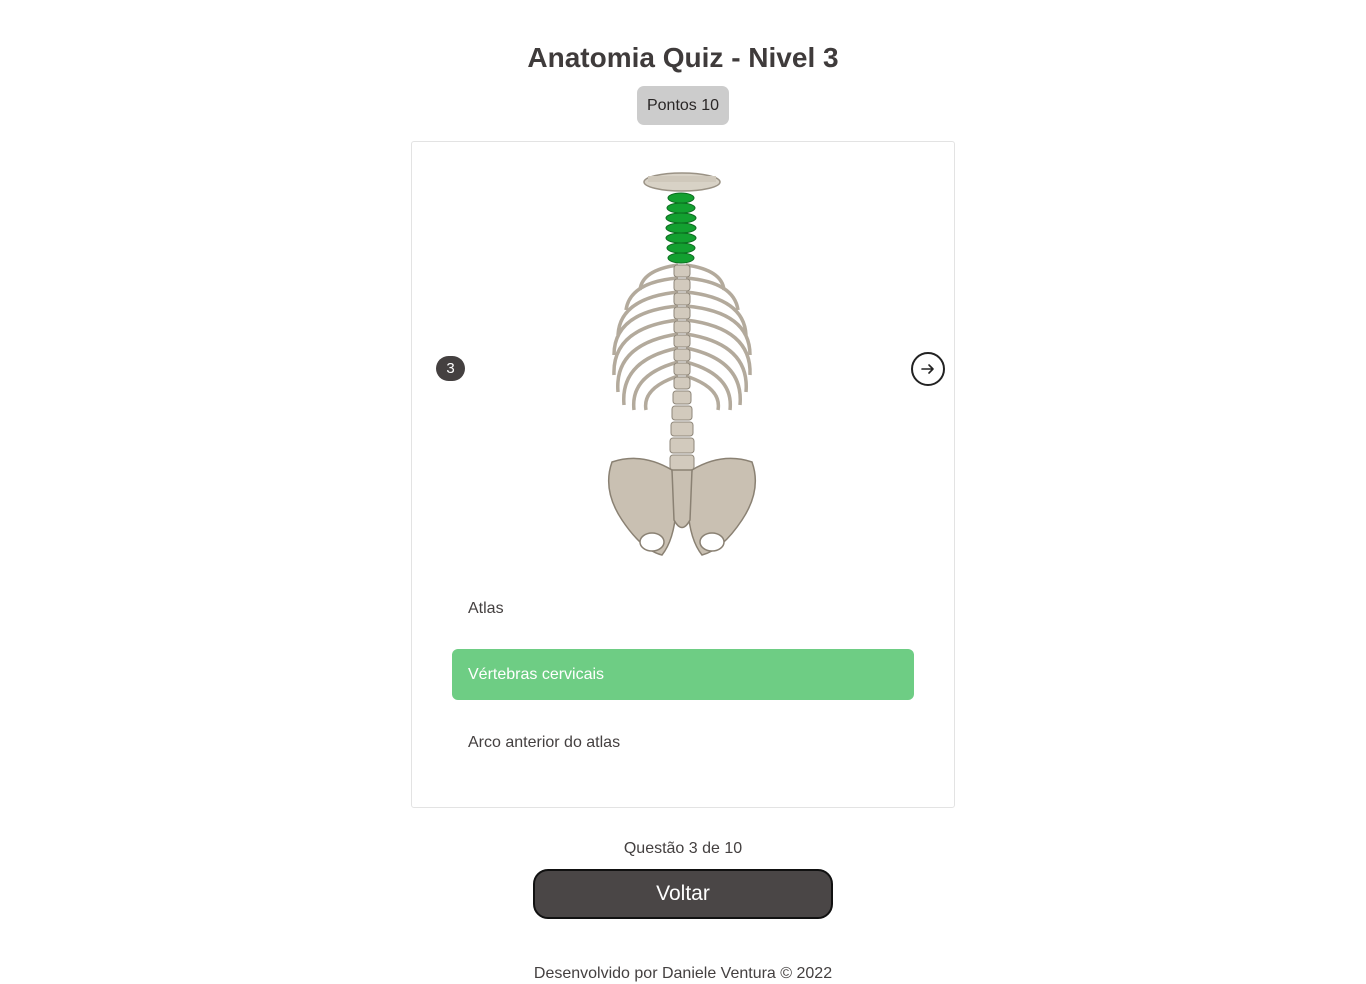 The width and height of the screenshot is (1366, 984). What do you see at coordinates (683, 973) in the screenshot?
I see `footer-credit: Desenvolvido por Daniele Ventura © 2022` at bounding box center [683, 973].